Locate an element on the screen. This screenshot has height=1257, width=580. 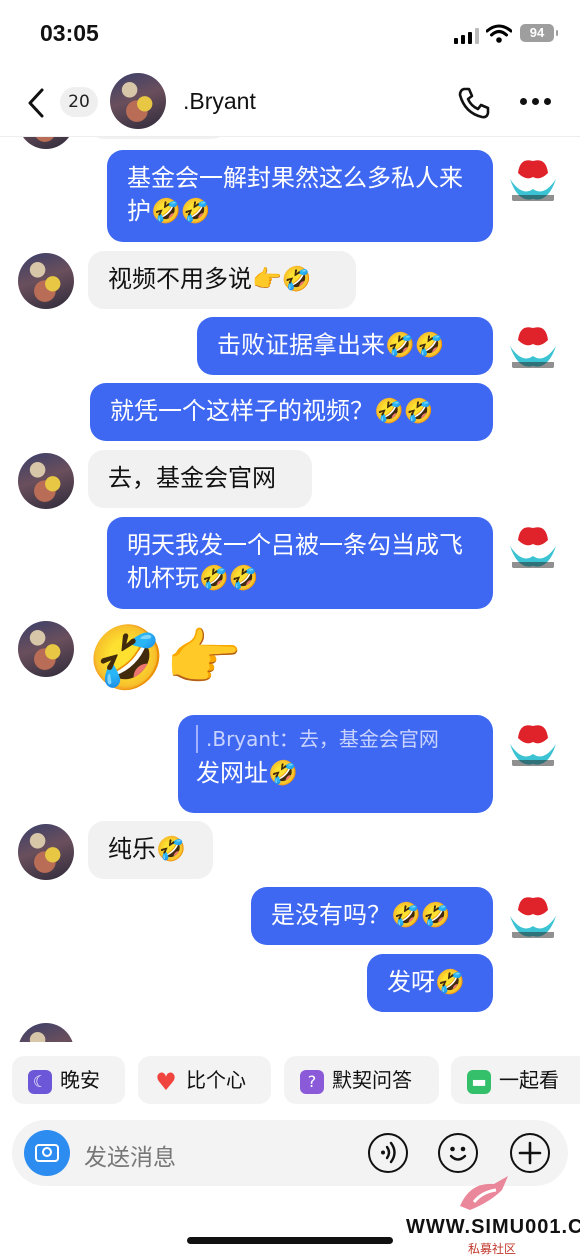
quick-action-goodnight: ☾ 晚安 is located at coordinates (68, 1080).